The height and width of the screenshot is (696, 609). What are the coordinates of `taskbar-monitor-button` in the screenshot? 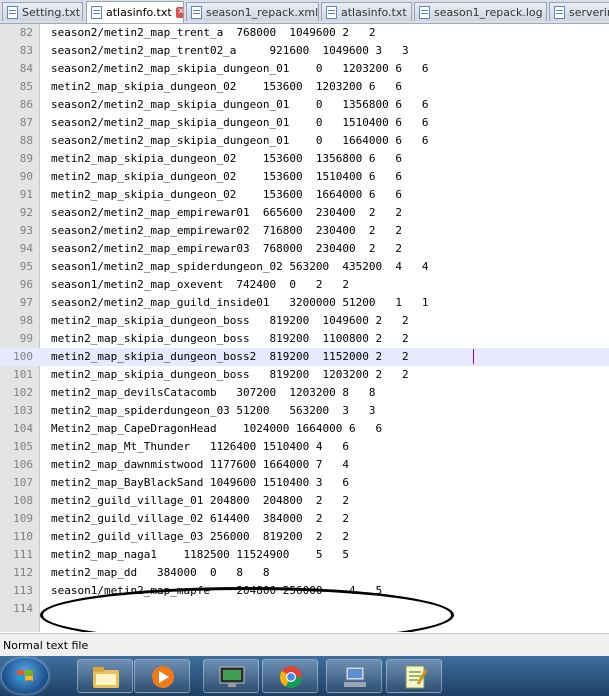 It's located at (231, 676).